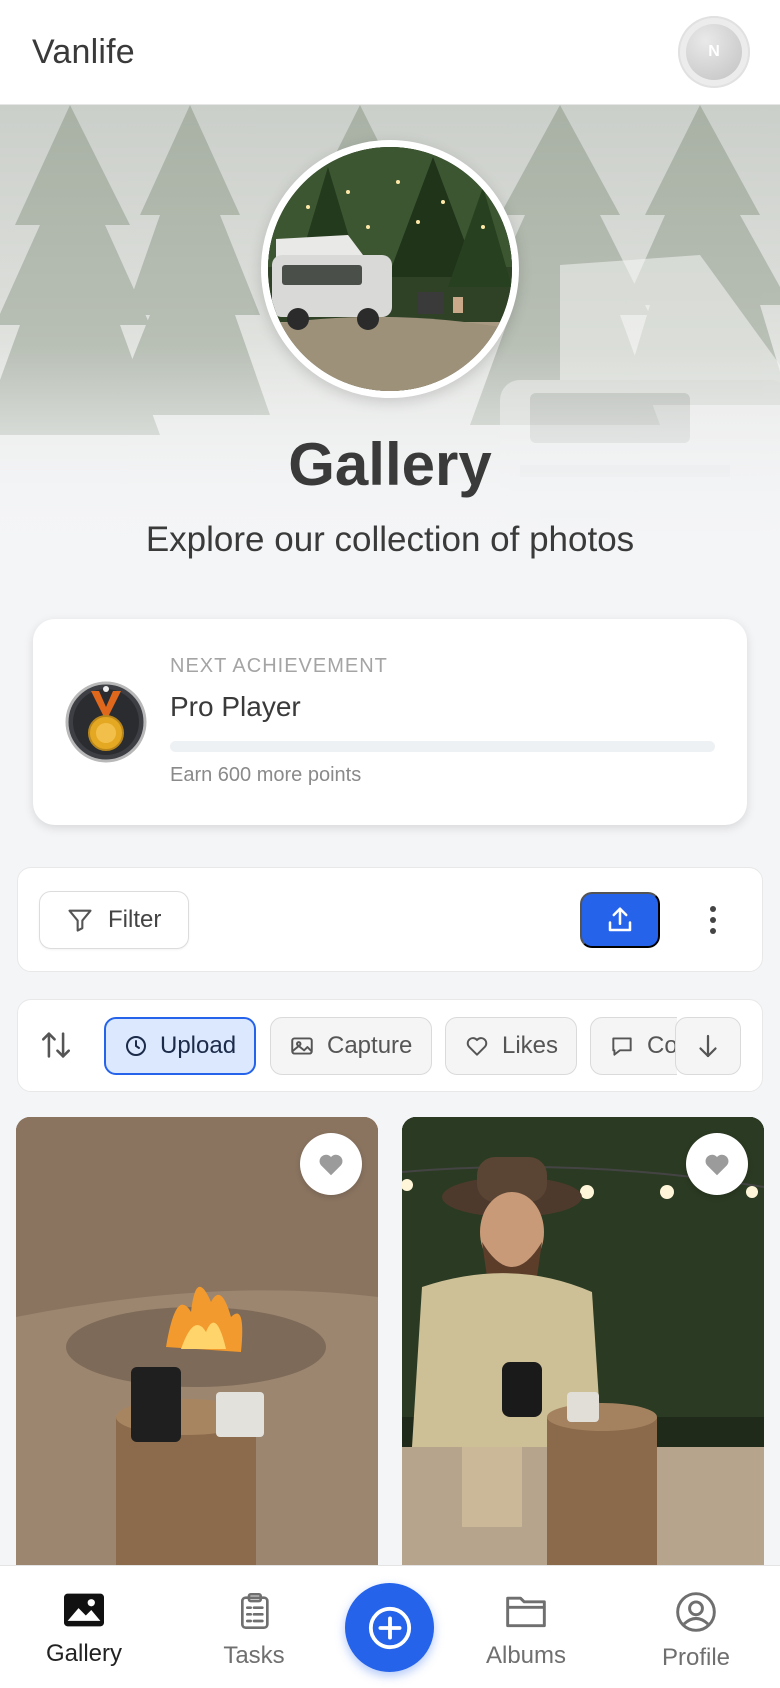 The height and width of the screenshot is (1688, 780). Describe the element at coordinates (662, 1045) in the screenshot. I see `sort-chip-label: Co` at that location.